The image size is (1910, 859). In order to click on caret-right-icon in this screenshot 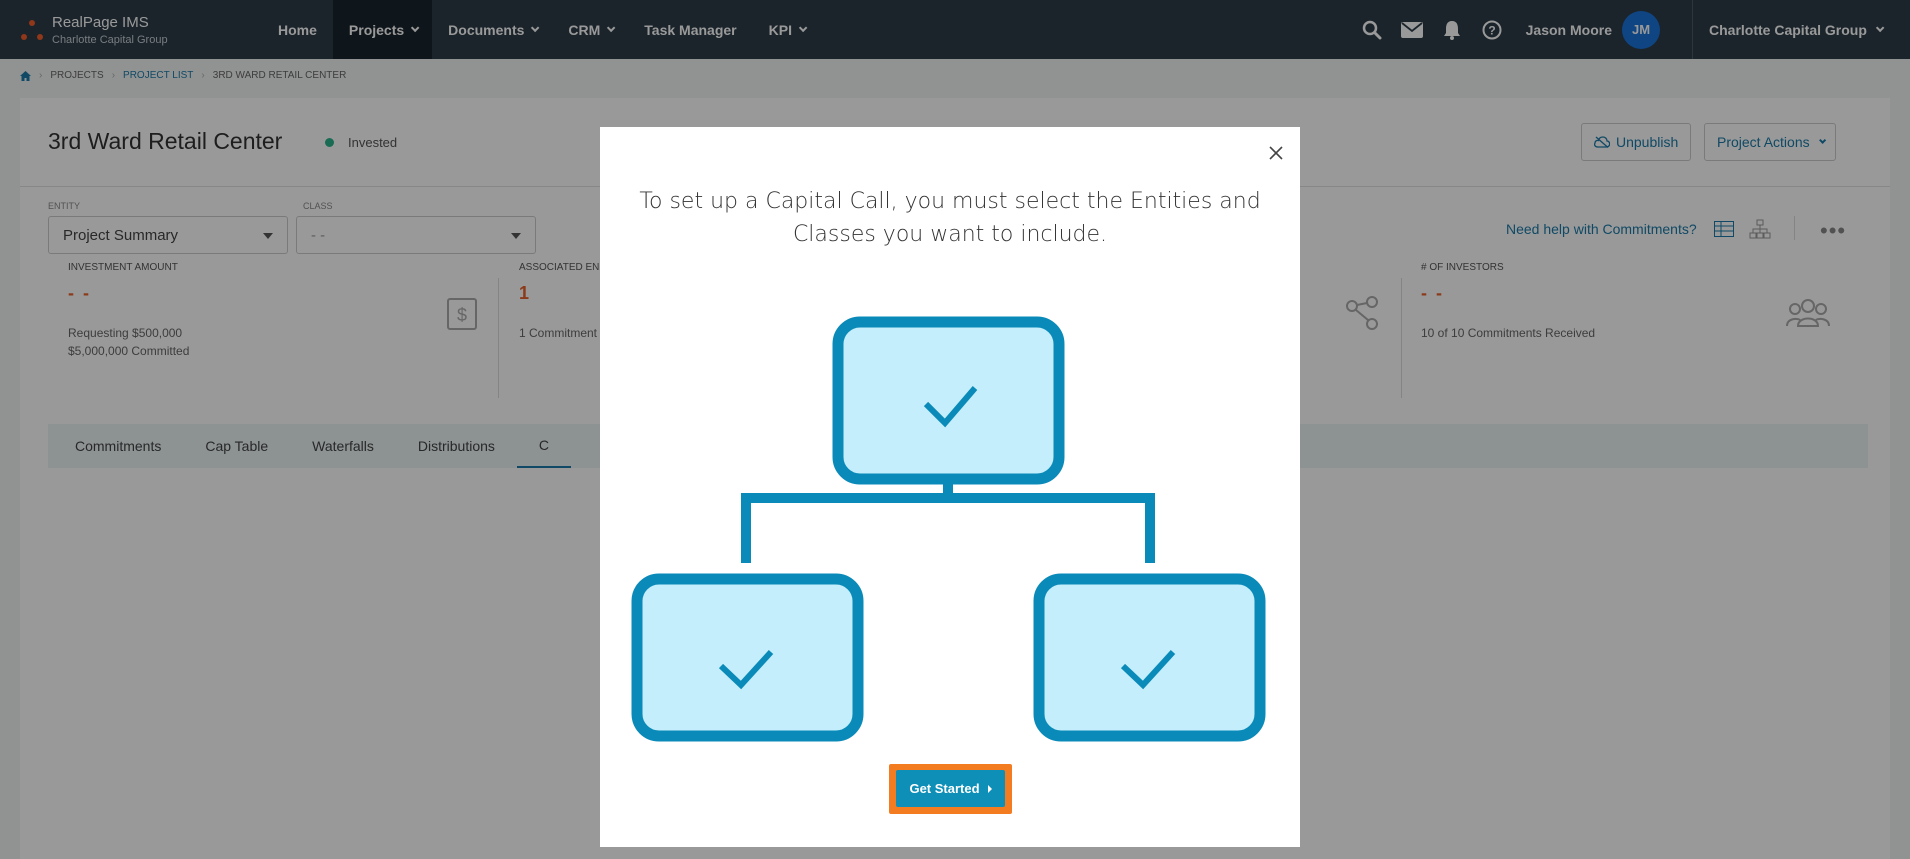, I will do `click(989, 788)`.